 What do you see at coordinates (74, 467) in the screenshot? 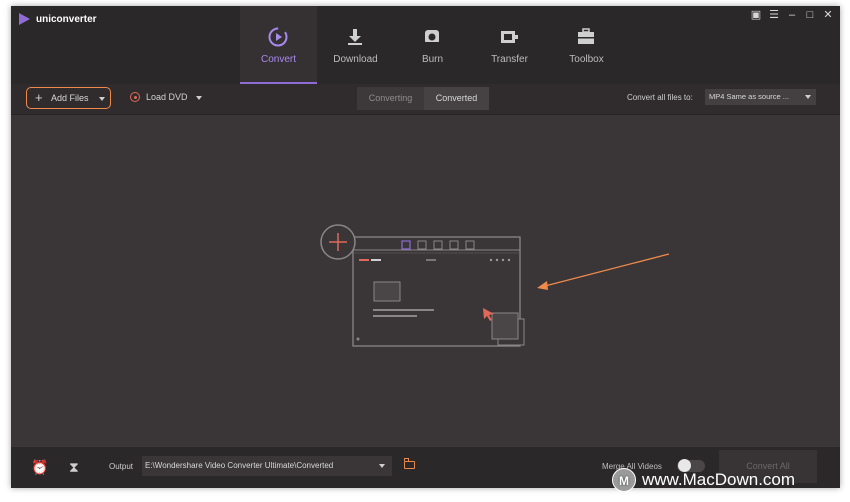
I see `lightning-icon: ⧗` at bounding box center [74, 467].